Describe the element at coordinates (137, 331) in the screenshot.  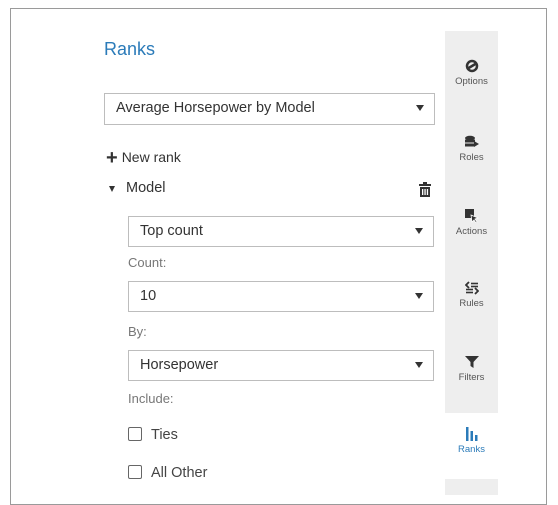
I see `by-label: By:` at that location.